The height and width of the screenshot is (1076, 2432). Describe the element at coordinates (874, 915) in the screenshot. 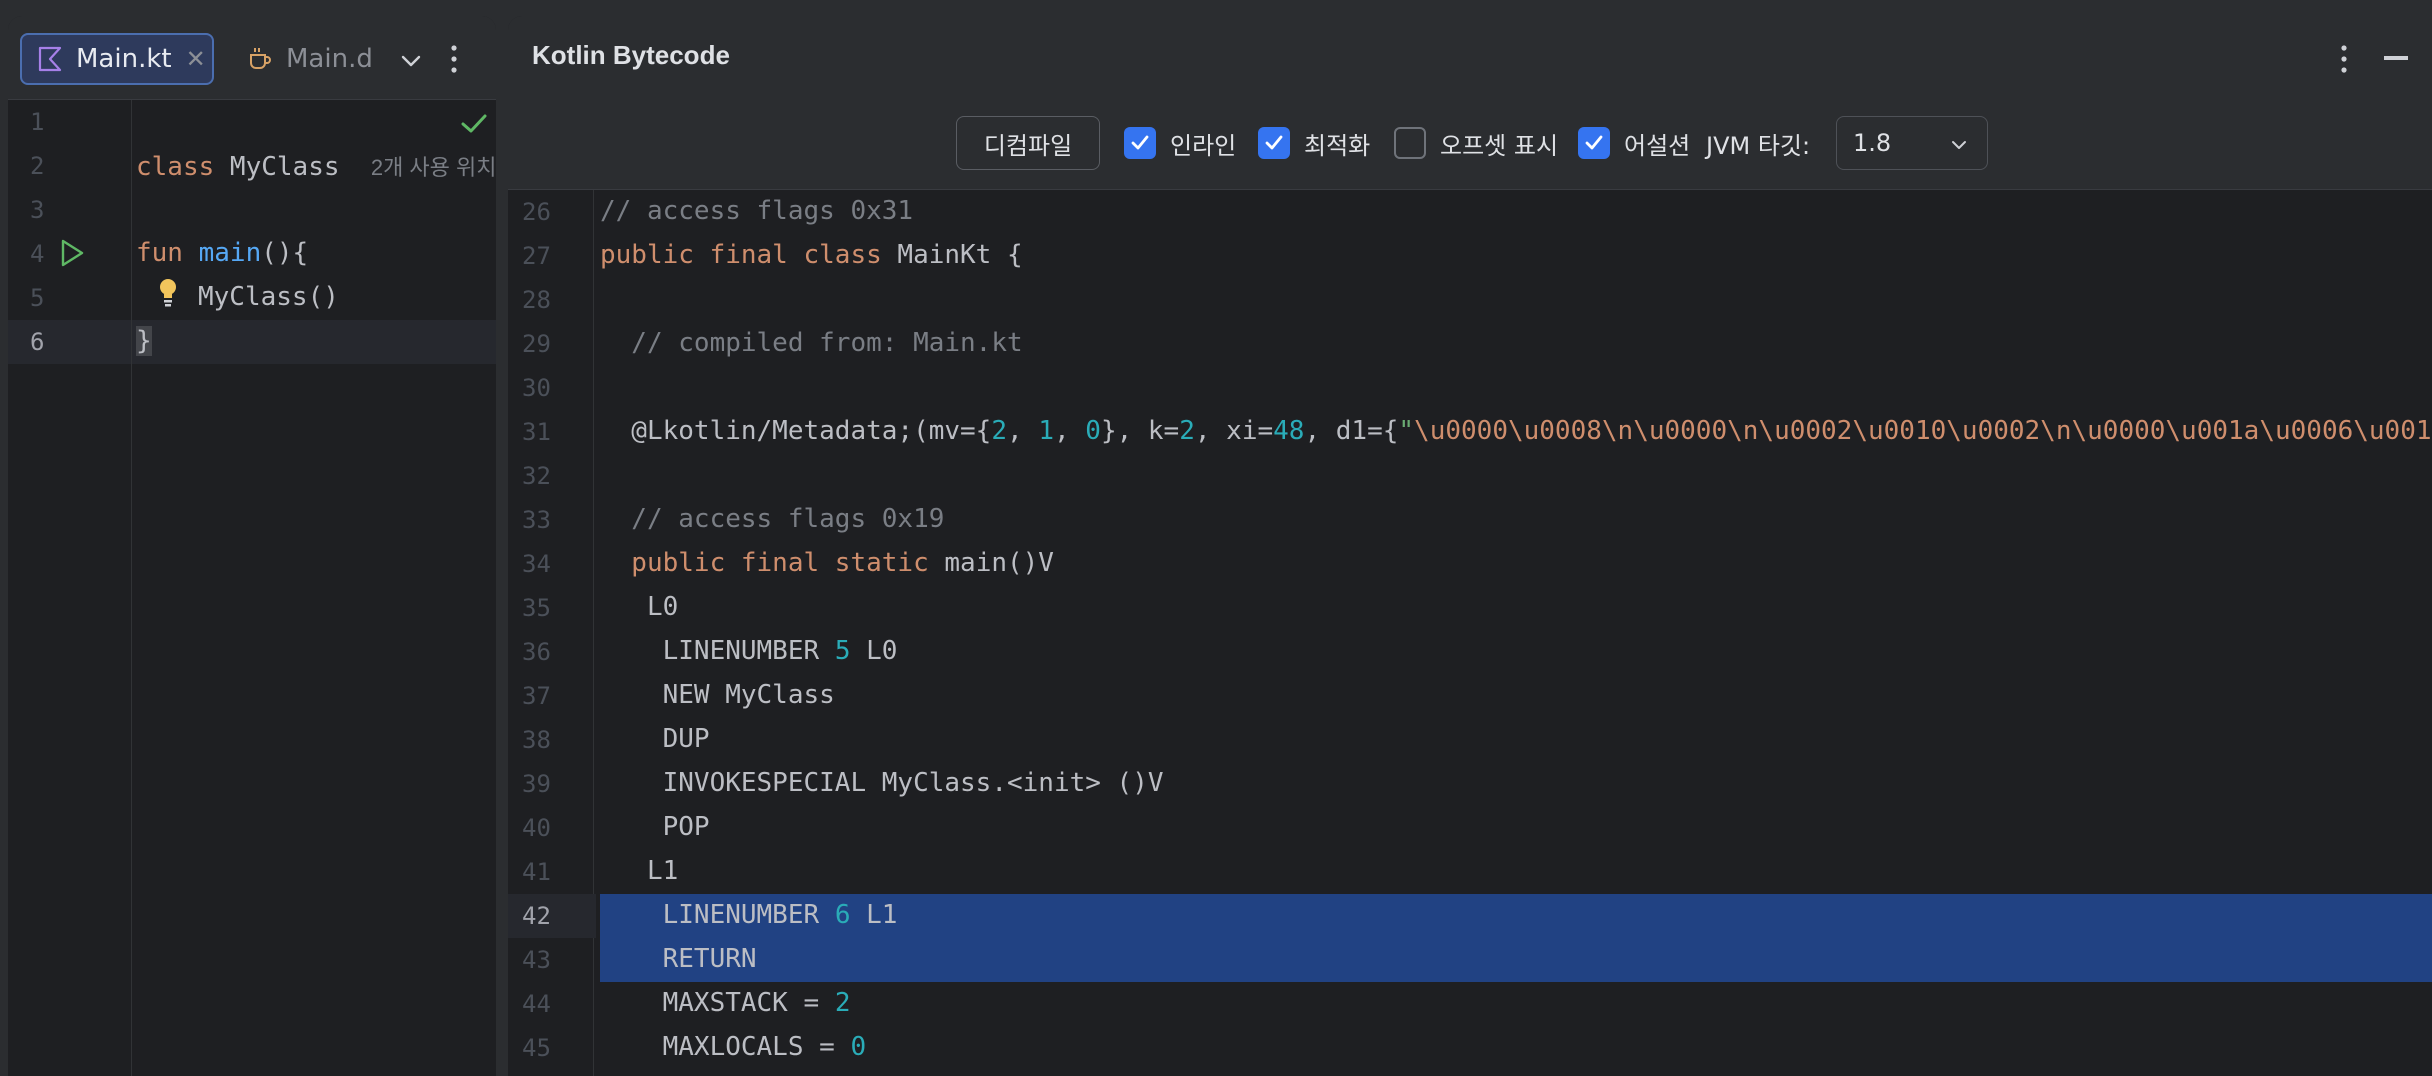

I see `code-text: L1` at that location.